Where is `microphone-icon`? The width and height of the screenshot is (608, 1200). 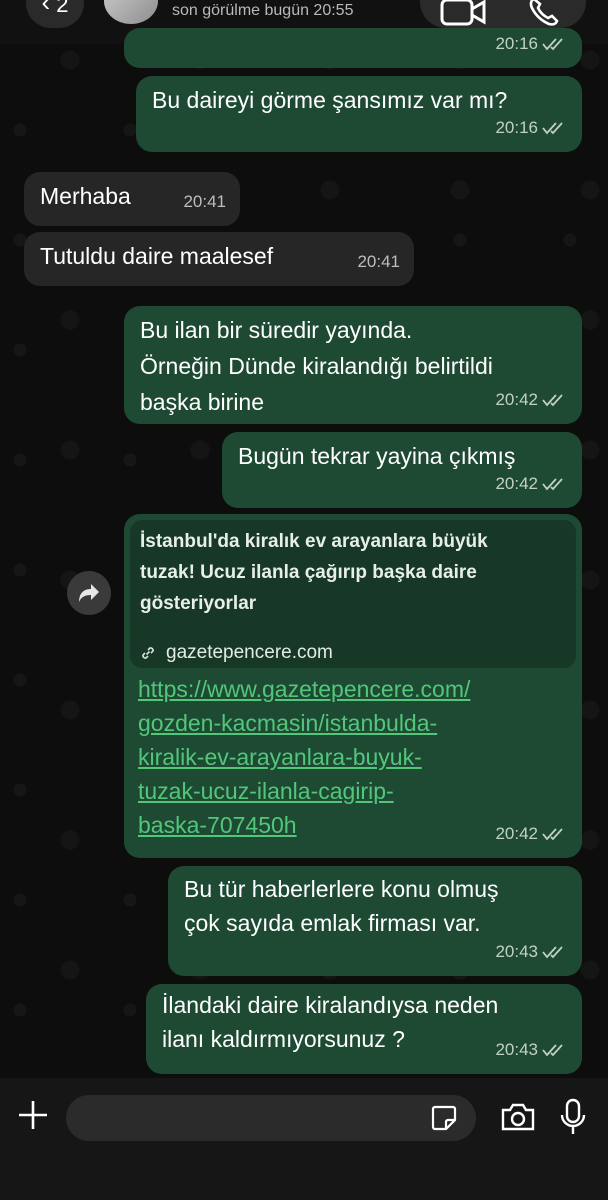 microphone-icon is located at coordinates (573, 1117).